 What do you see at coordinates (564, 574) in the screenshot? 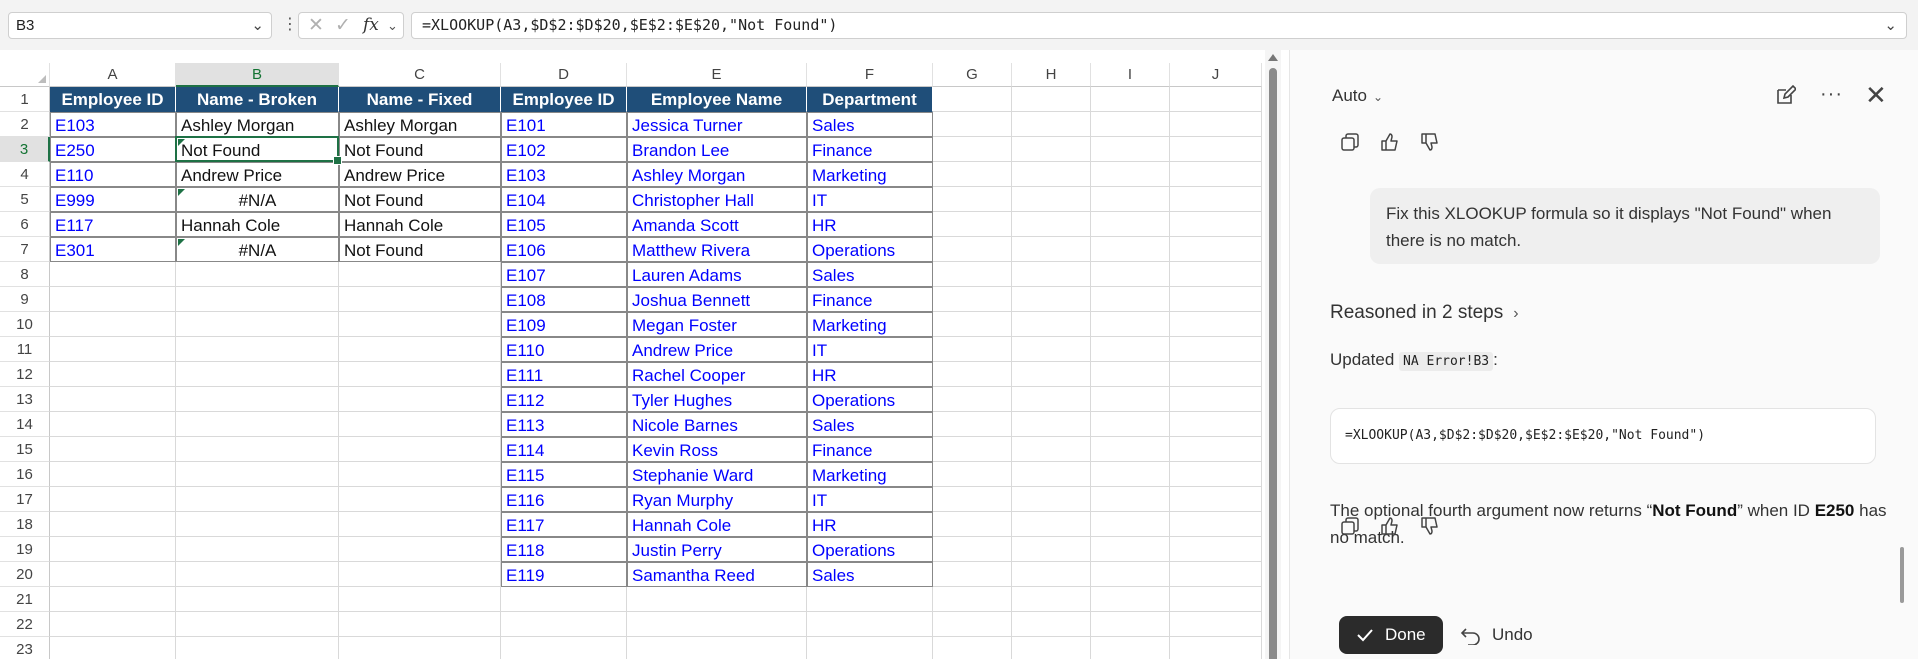
I see `table-id-cell: E119` at bounding box center [564, 574].